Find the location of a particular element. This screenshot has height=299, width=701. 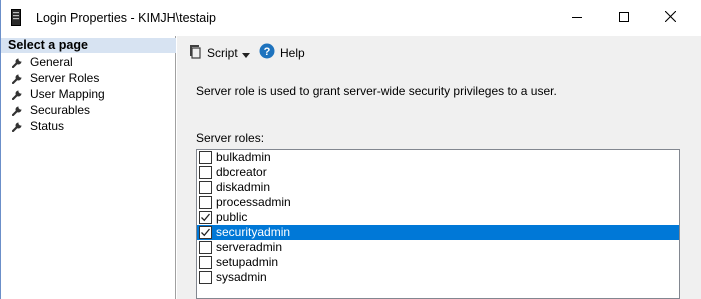

help-button: ? Help is located at coordinates (282, 52).